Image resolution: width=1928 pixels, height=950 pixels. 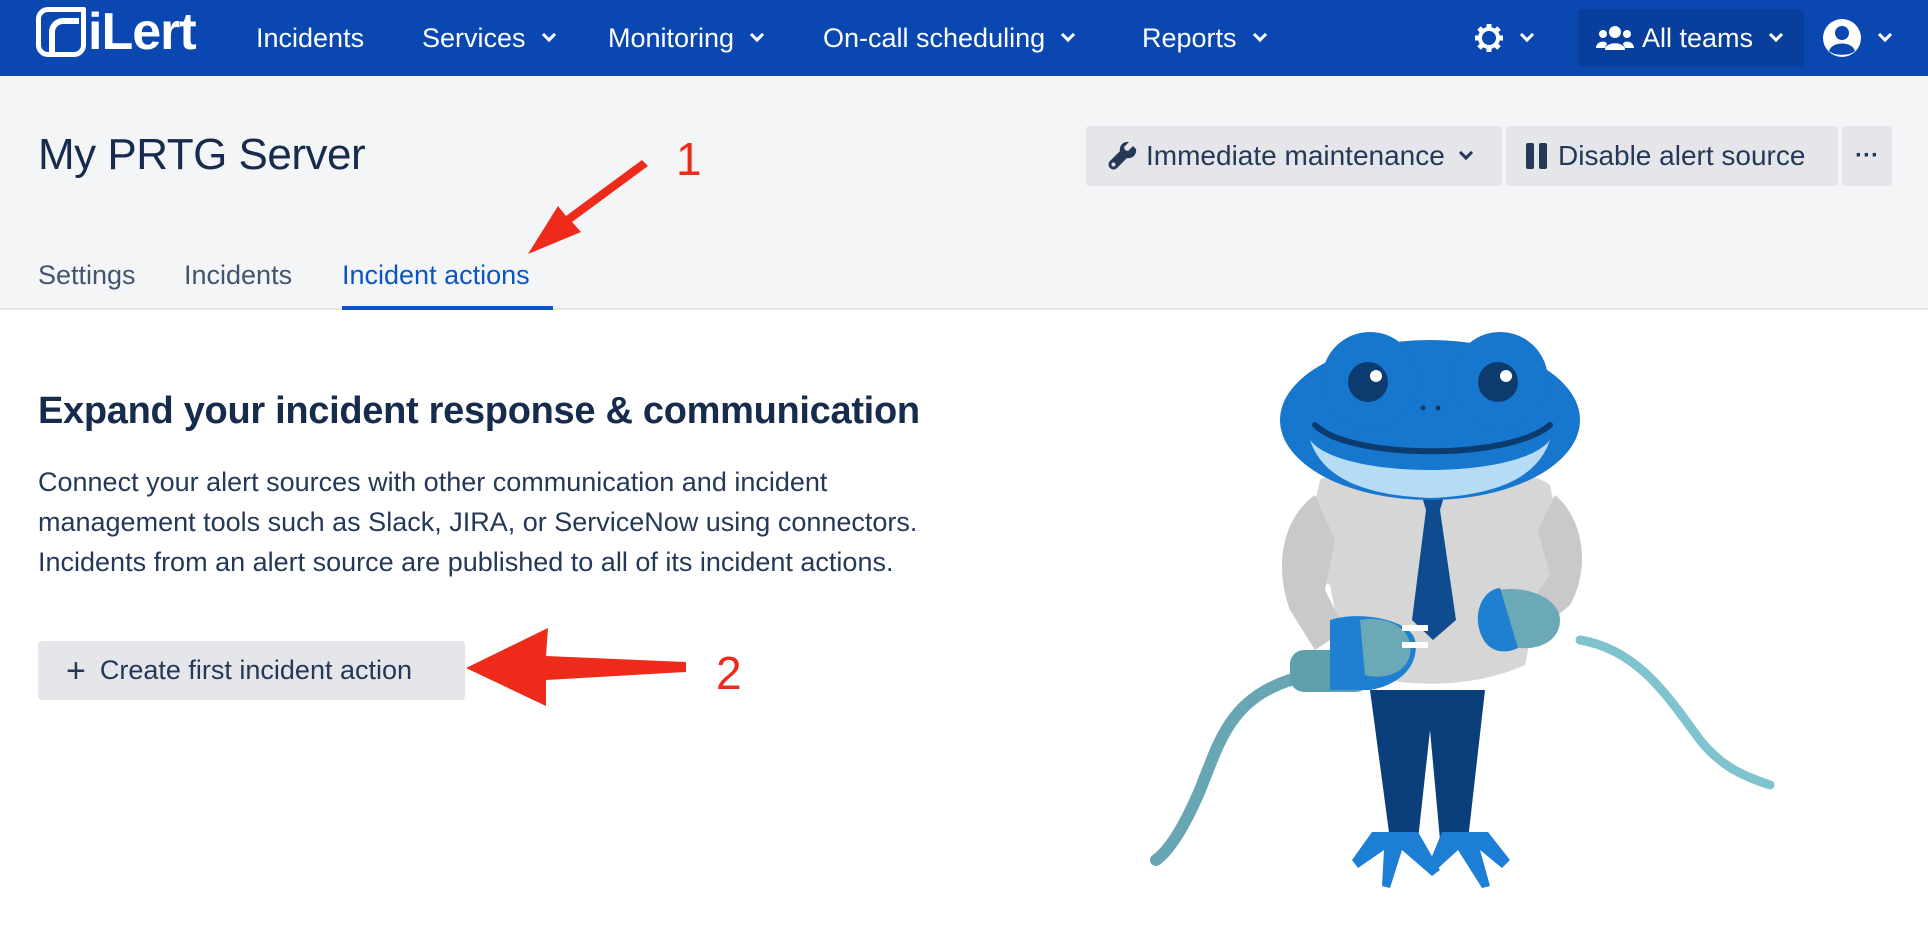 I want to click on nav-monitoring: Monitoring, so click(x=686, y=38).